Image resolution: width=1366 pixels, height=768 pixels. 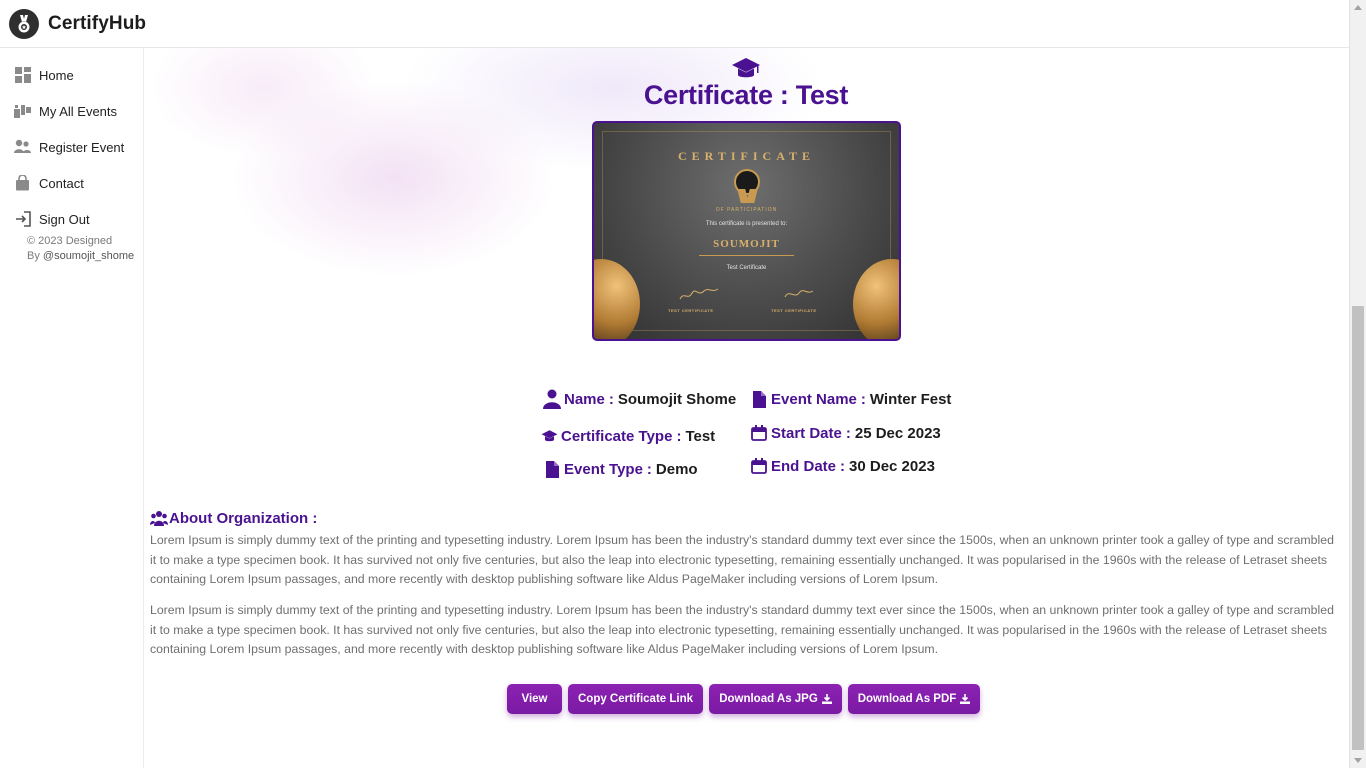 I want to click on detail-name: Name: Soumojit Shome, so click(x=640, y=399).